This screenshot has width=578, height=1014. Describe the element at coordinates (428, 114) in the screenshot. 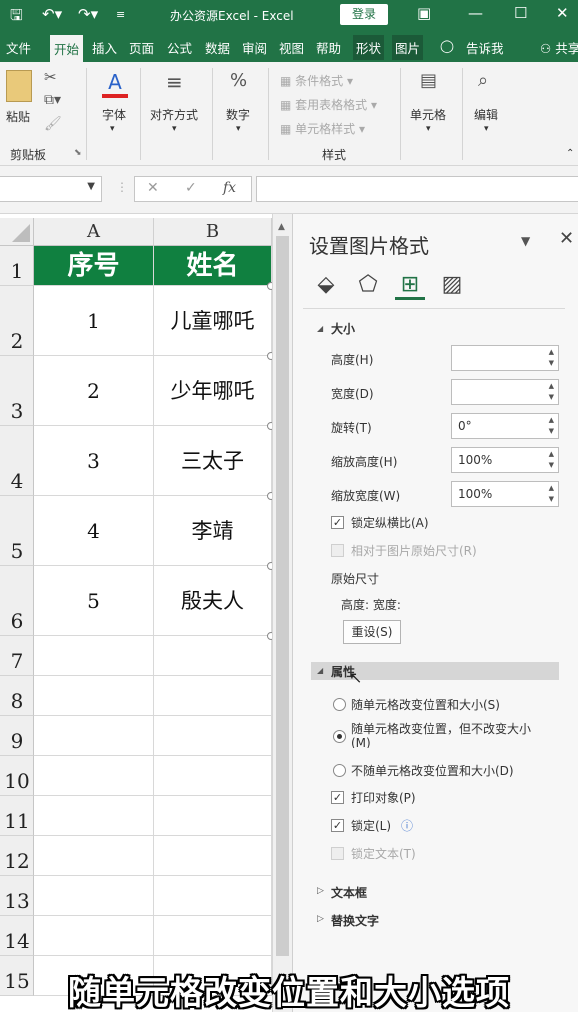

I see `cells-button: 单元格` at that location.